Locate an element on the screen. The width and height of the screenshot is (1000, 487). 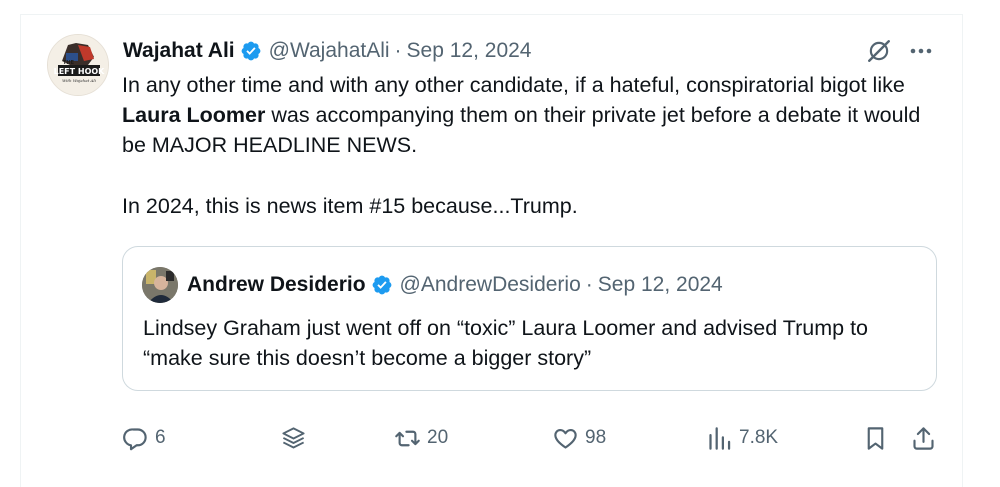
portrait-icon is located at coordinates (160, 285).